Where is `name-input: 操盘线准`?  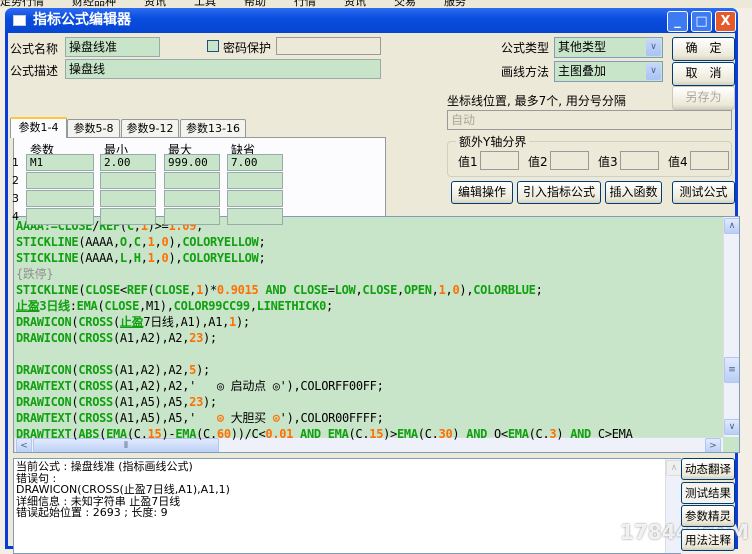 name-input: 操盘线准 is located at coordinates (112, 47).